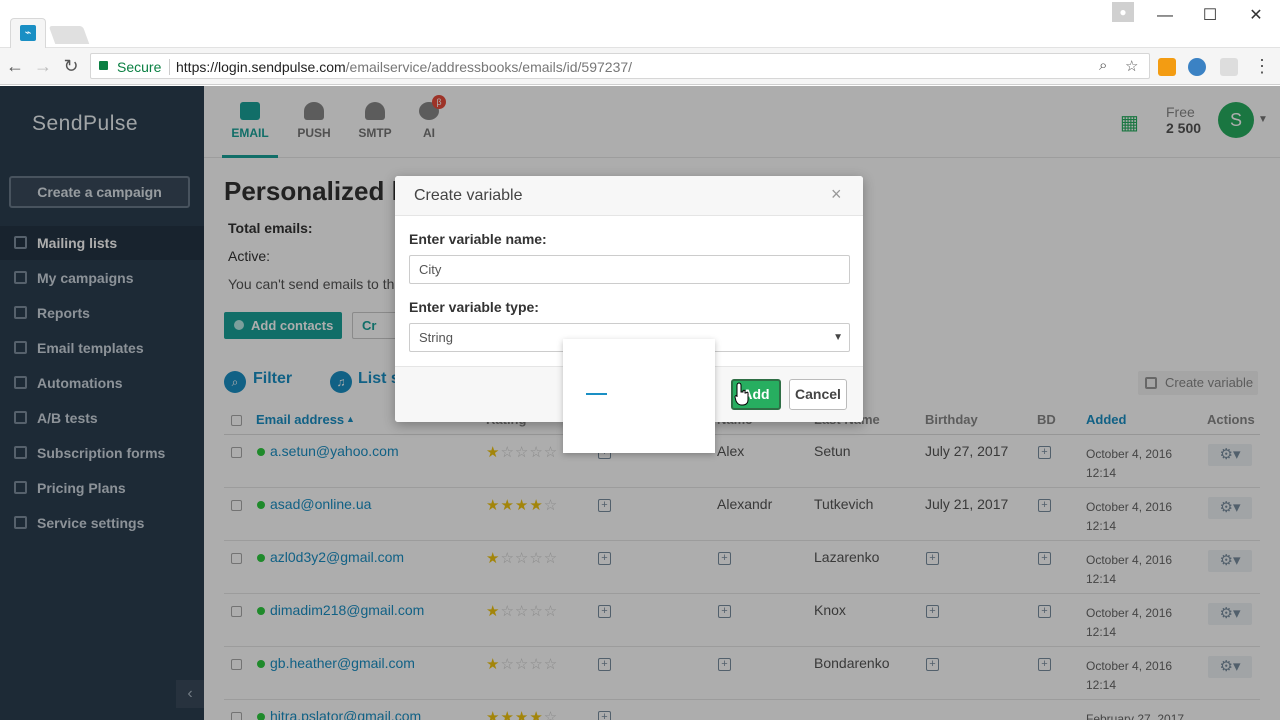  Describe the element at coordinates (1123, 12) in the screenshot. I see `profile-icon: ●` at that location.